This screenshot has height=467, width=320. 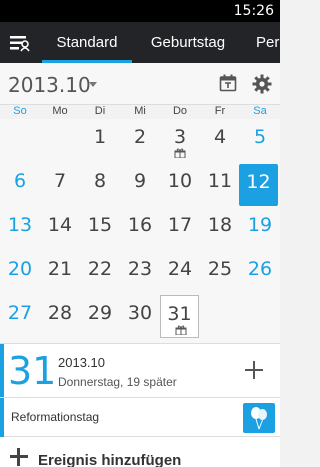 I want to click on selected-day-number: 31, so click(x=32, y=371).